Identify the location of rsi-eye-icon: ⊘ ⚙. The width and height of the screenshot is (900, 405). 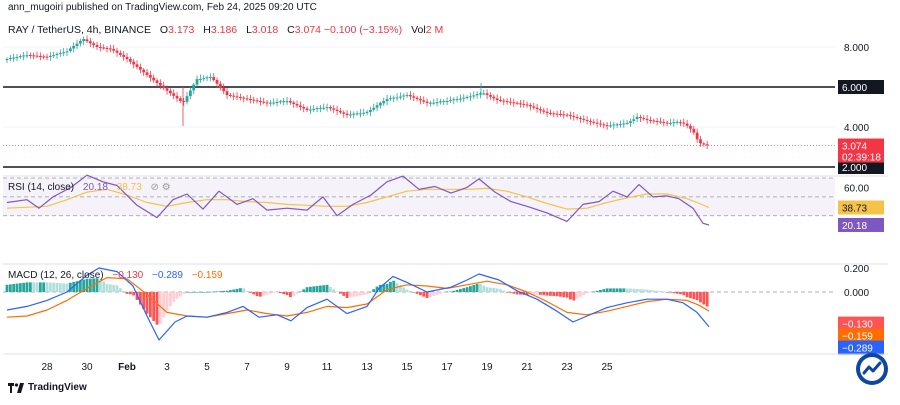
(161, 187).